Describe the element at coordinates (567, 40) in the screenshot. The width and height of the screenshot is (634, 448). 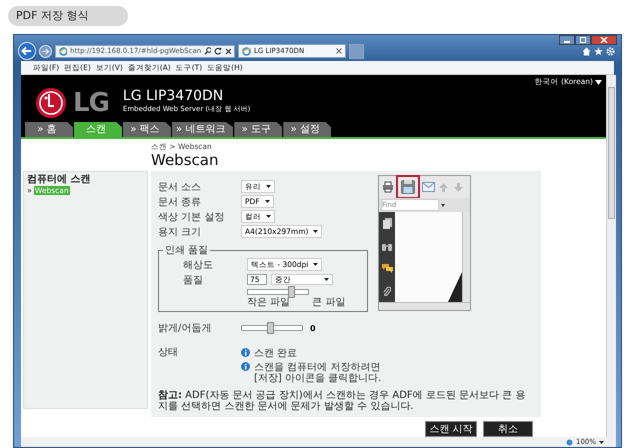
I see `minimize-button` at that location.